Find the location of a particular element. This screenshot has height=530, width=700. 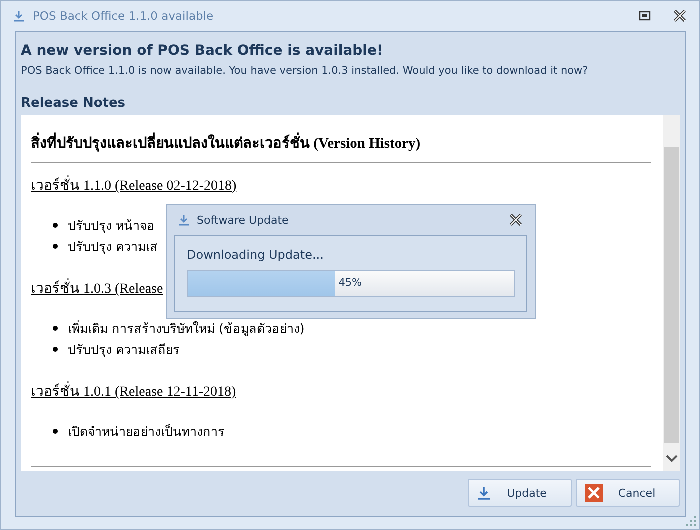

change-item: ปรับปรุง ความเสถียร is located at coordinates (124, 350).